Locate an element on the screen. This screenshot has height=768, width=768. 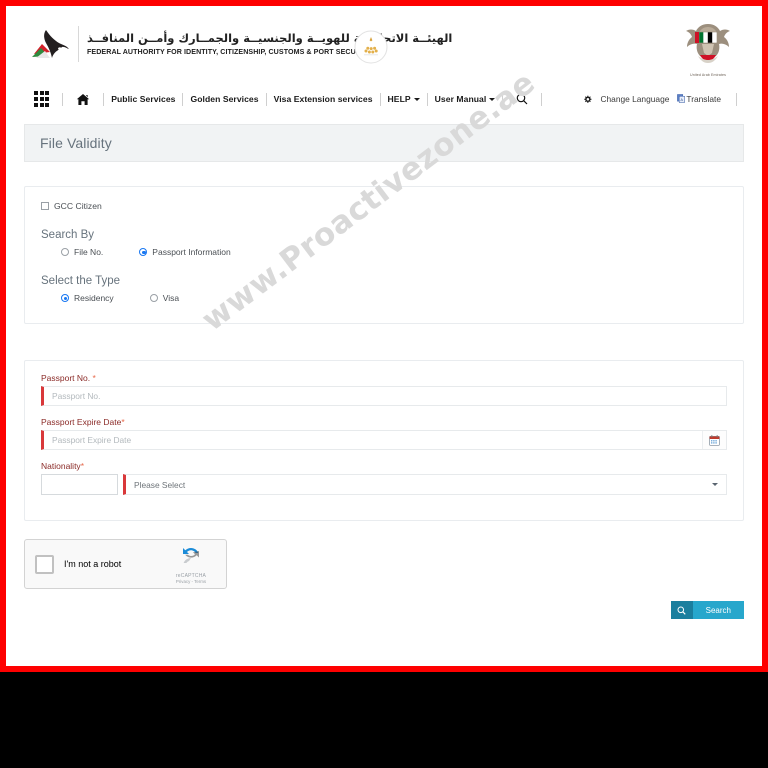
passport-no-field: Passport No. * is located at coordinates (384, 389).